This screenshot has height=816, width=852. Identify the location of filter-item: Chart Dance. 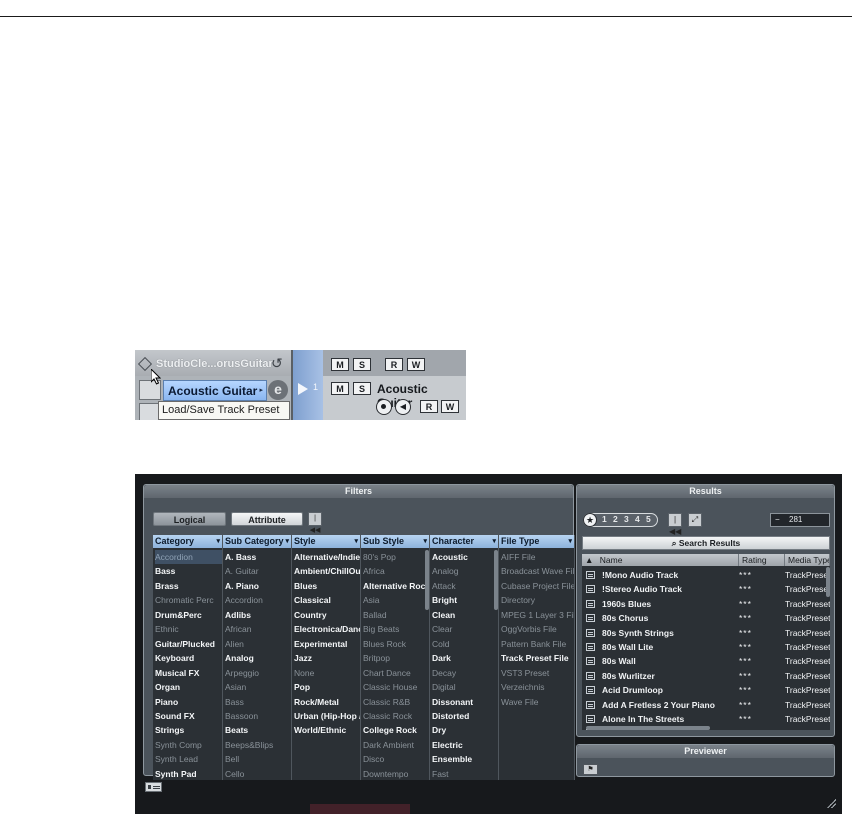
(396, 673).